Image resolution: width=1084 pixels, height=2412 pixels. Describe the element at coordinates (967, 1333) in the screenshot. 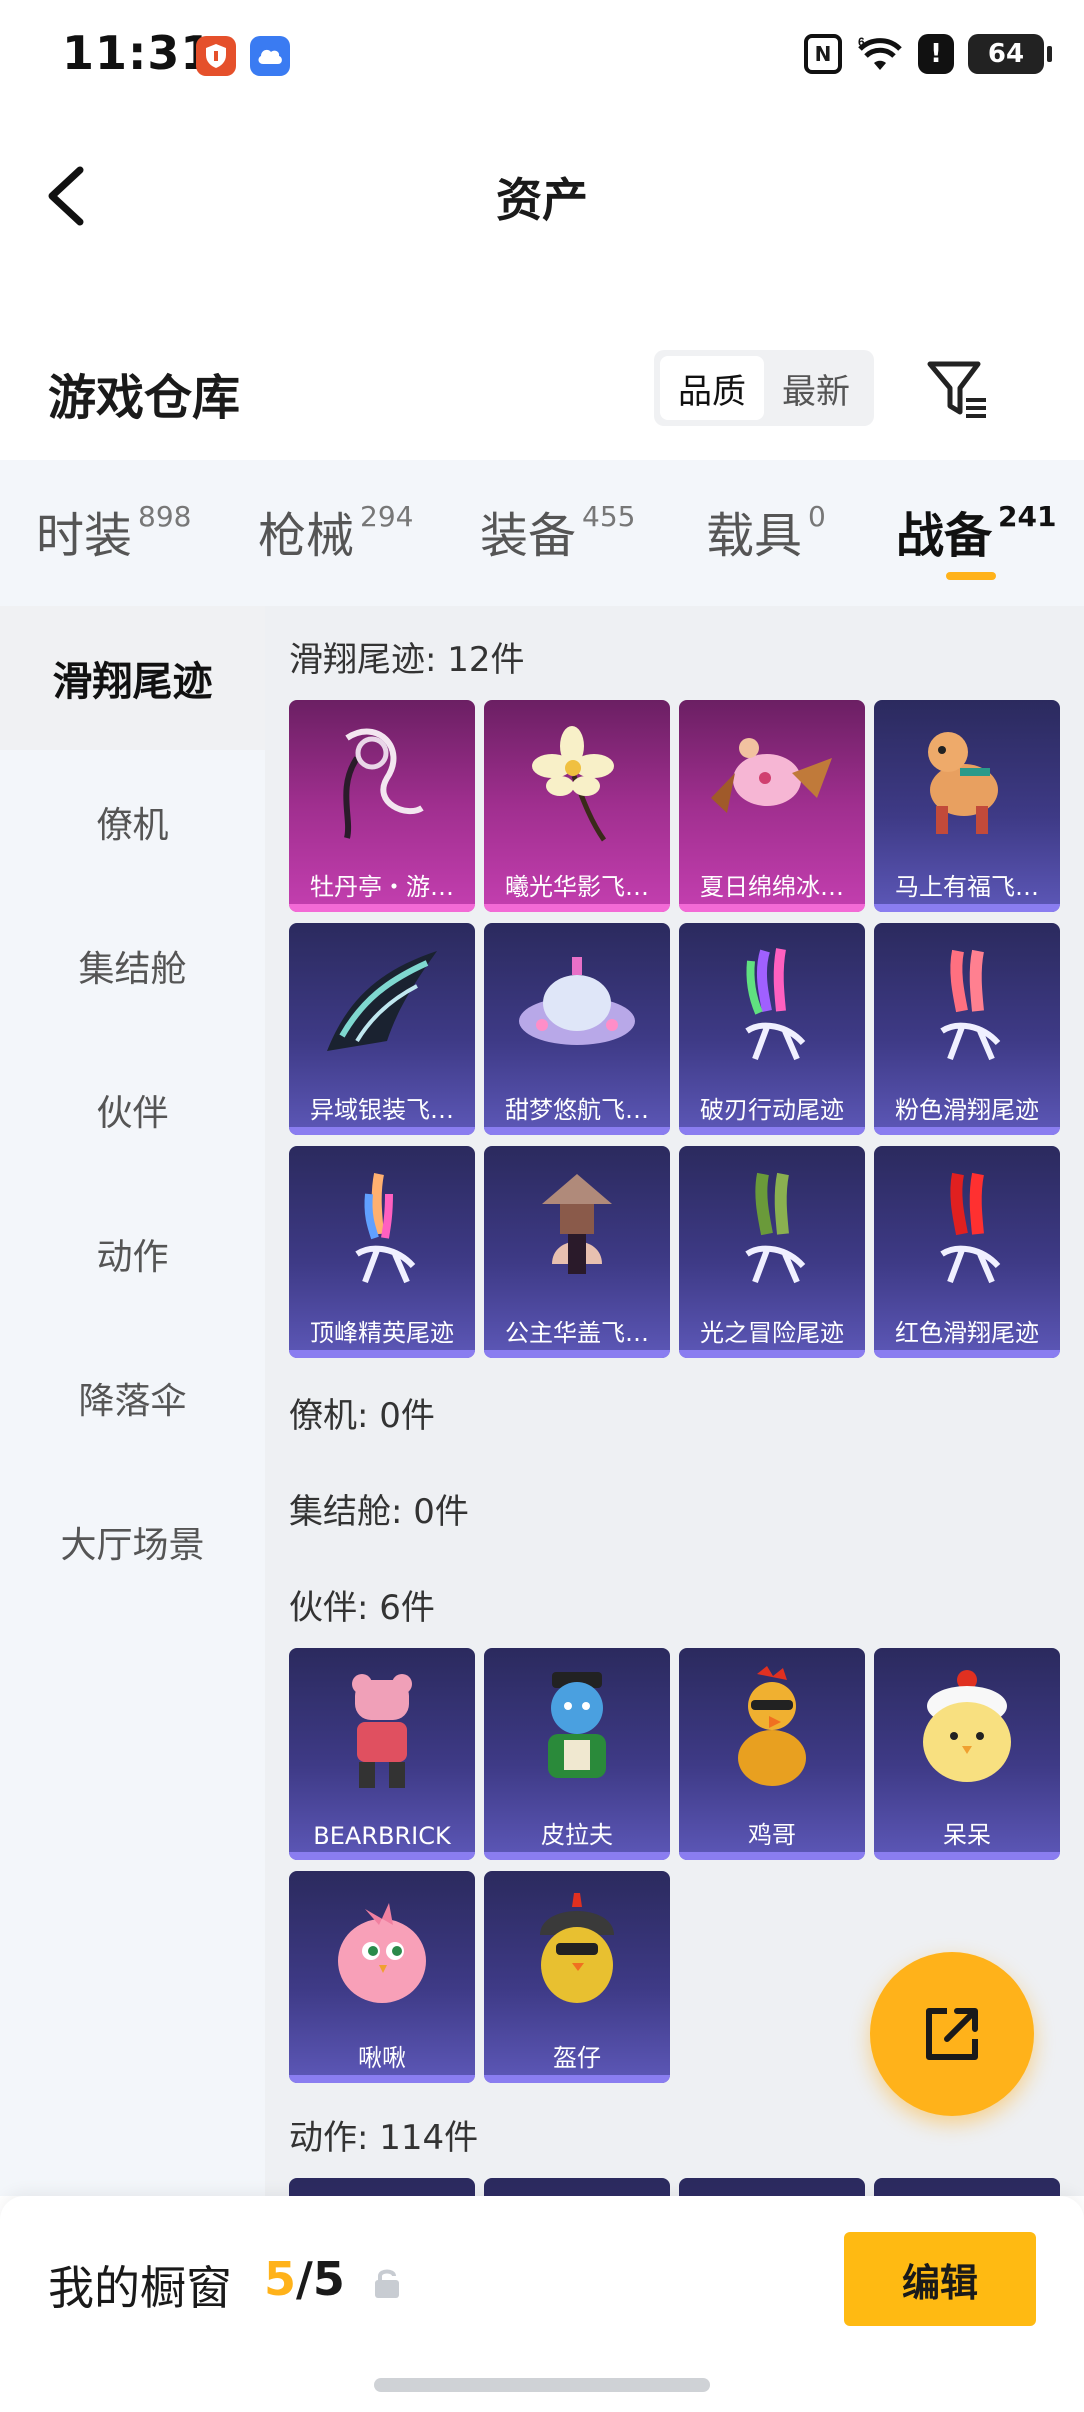

I see `item-card-label: 红色滑翔尾迹` at that location.